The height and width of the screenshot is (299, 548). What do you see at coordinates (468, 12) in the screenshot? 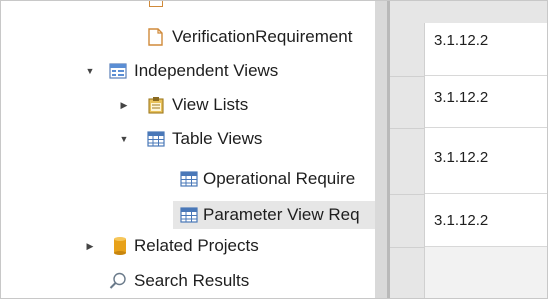
I see `column-header` at bounding box center [468, 12].